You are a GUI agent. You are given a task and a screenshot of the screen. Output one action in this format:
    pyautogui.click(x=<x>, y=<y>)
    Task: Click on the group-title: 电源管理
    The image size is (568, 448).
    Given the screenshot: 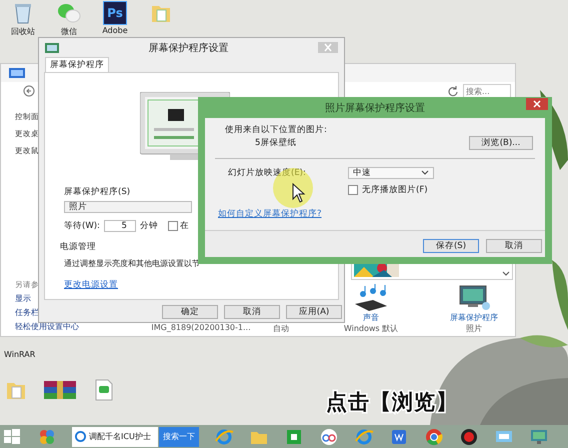 What is the action you would take?
    pyautogui.click(x=78, y=247)
    